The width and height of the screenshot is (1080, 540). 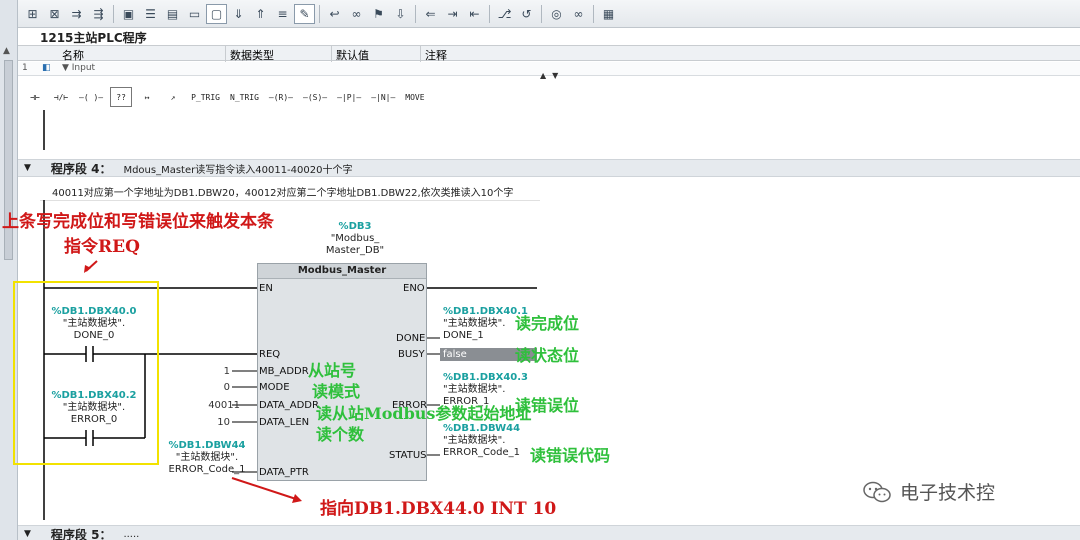 I want to click on data-len-value: 10, so click(x=215, y=422).